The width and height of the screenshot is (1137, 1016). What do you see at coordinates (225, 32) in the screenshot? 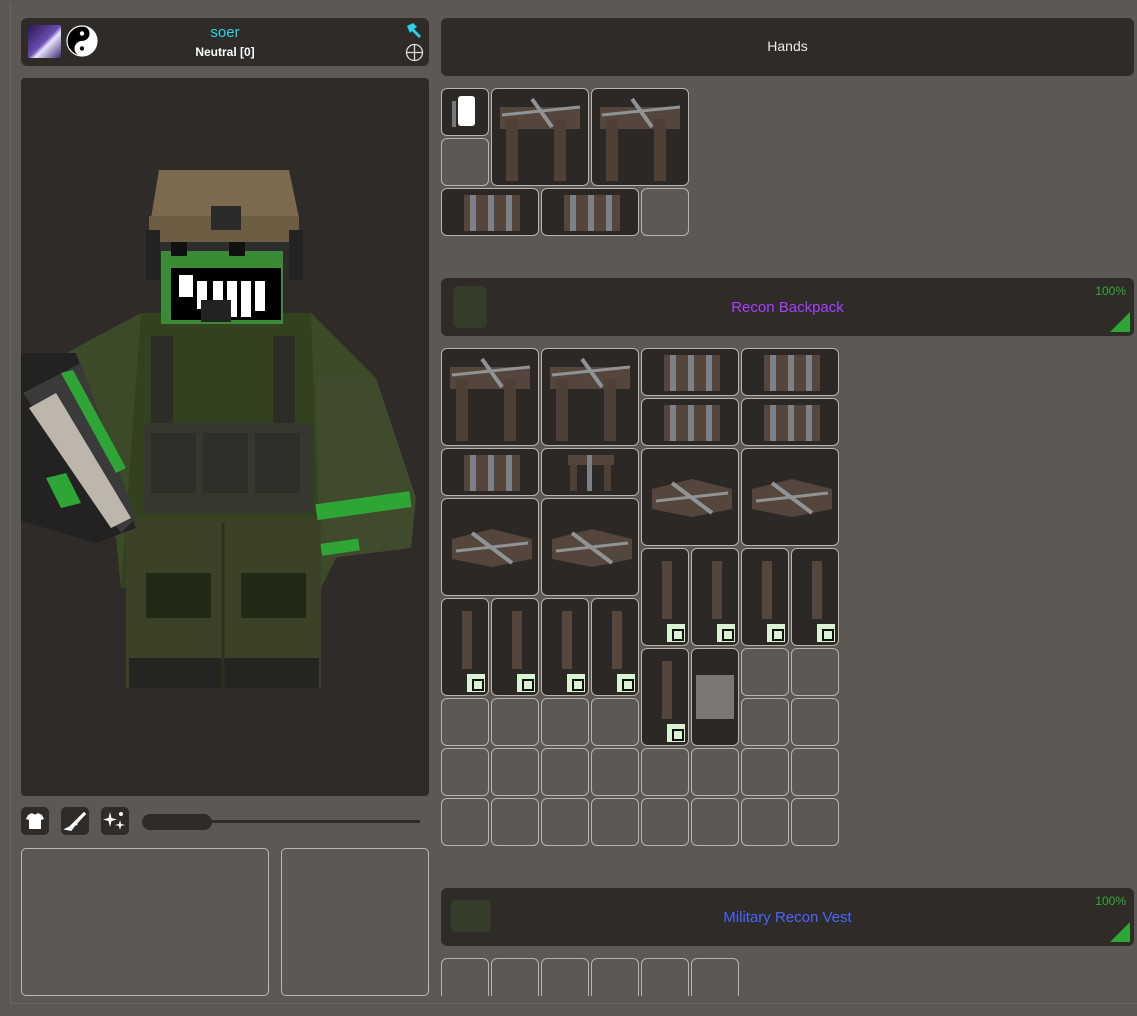
I see `player-name: soer` at bounding box center [225, 32].